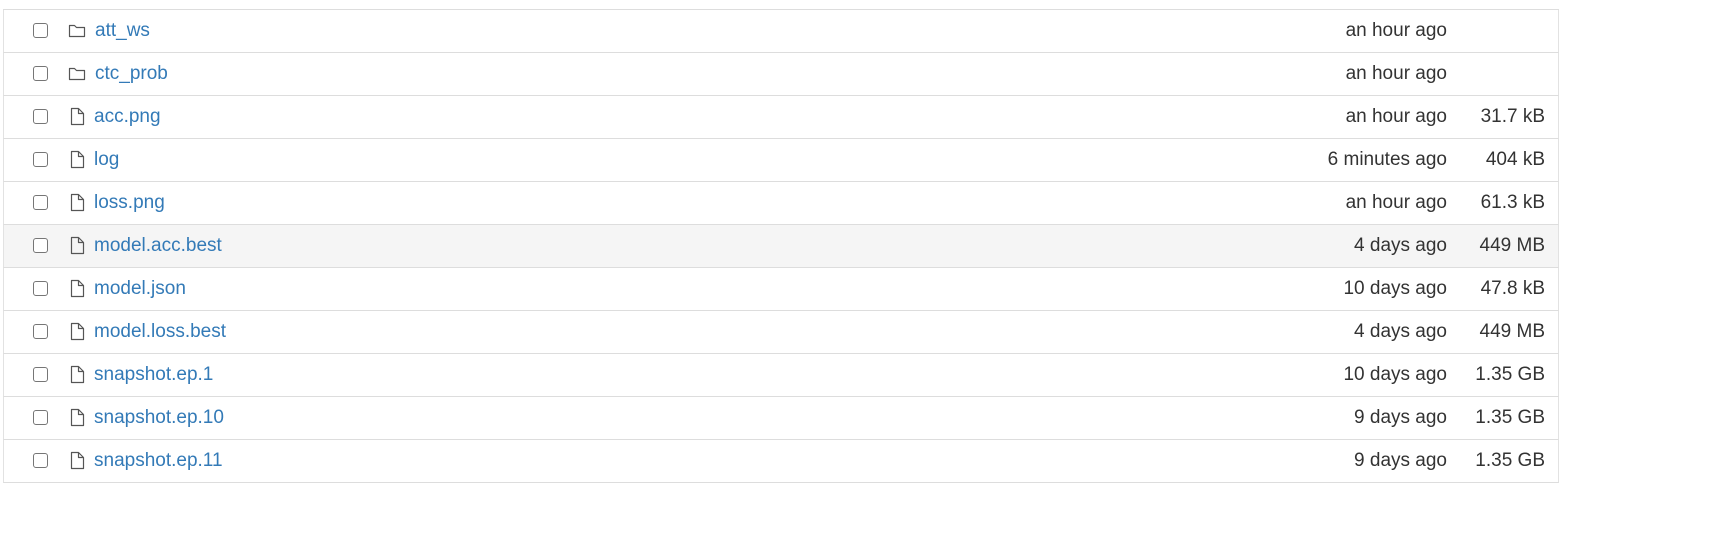  Describe the element at coordinates (153, 375) in the screenshot. I see `item-name-link: snapshot.ep.1` at that location.